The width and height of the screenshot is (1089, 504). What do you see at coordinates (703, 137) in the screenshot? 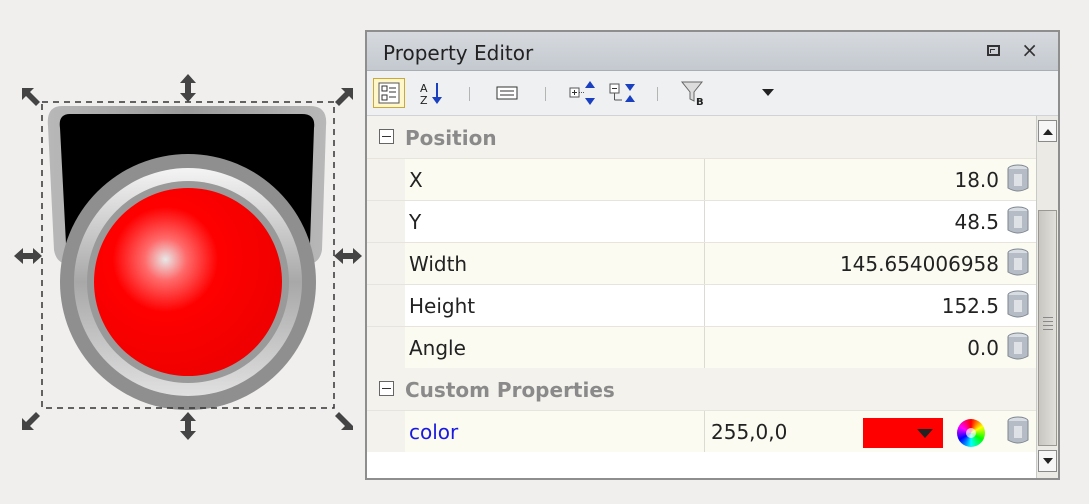
I see `section-position: Position` at bounding box center [703, 137].